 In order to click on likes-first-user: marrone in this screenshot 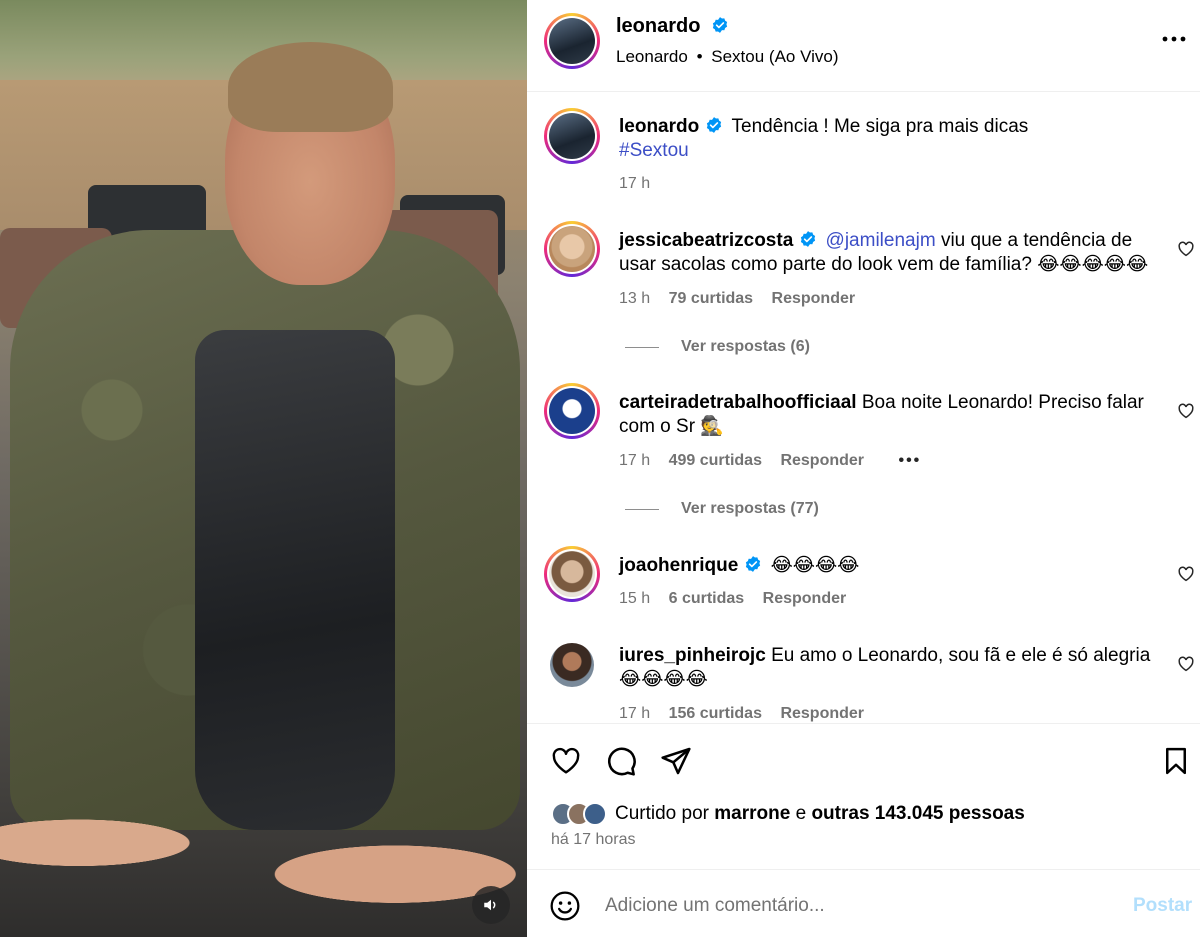, I will do `click(752, 813)`.